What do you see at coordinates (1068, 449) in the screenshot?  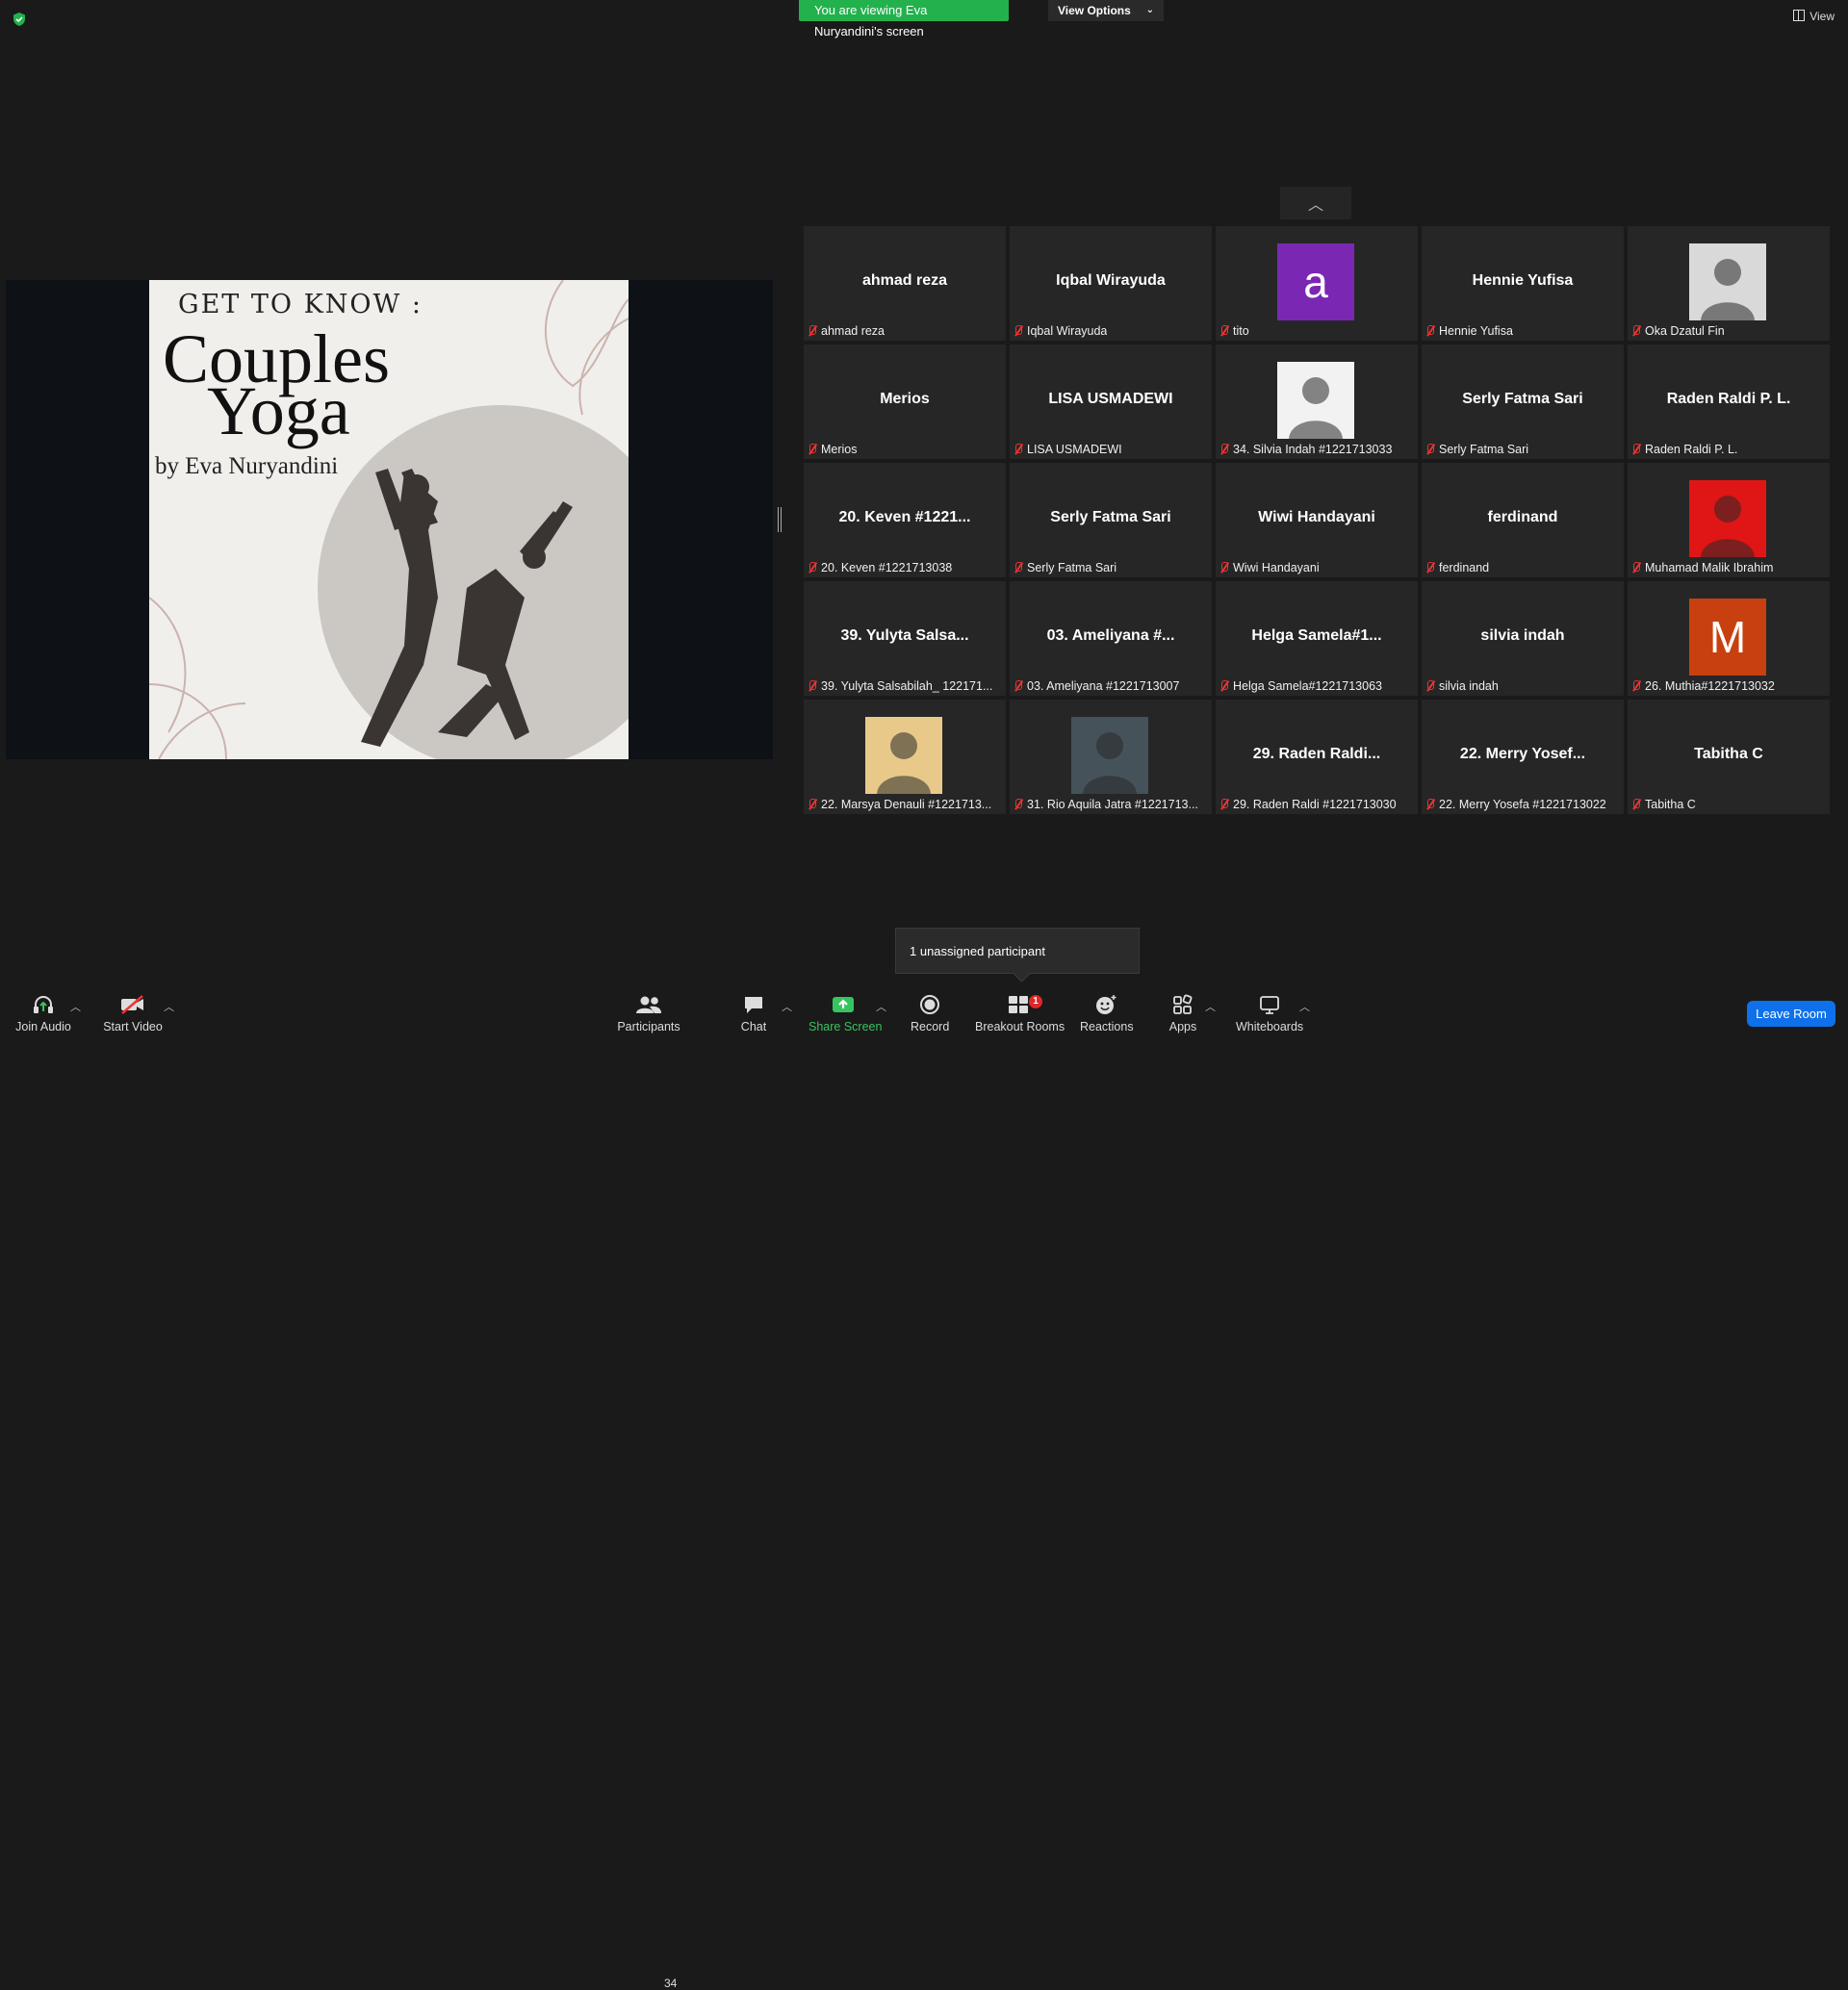 I see `participant-name-label: LISA USMADEWI` at bounding box center [1068, 449].